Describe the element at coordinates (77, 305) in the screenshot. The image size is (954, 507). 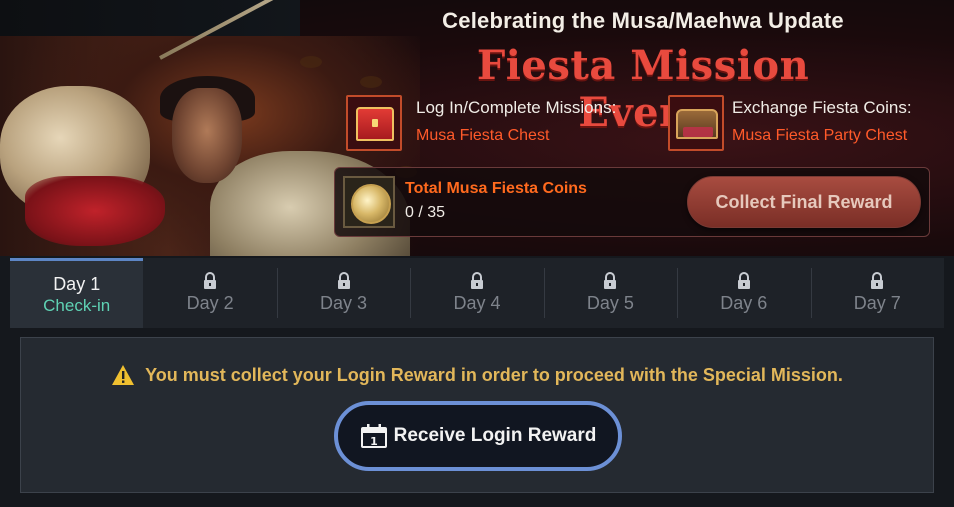
I see `tab-subtitle: Check-in` at that location.